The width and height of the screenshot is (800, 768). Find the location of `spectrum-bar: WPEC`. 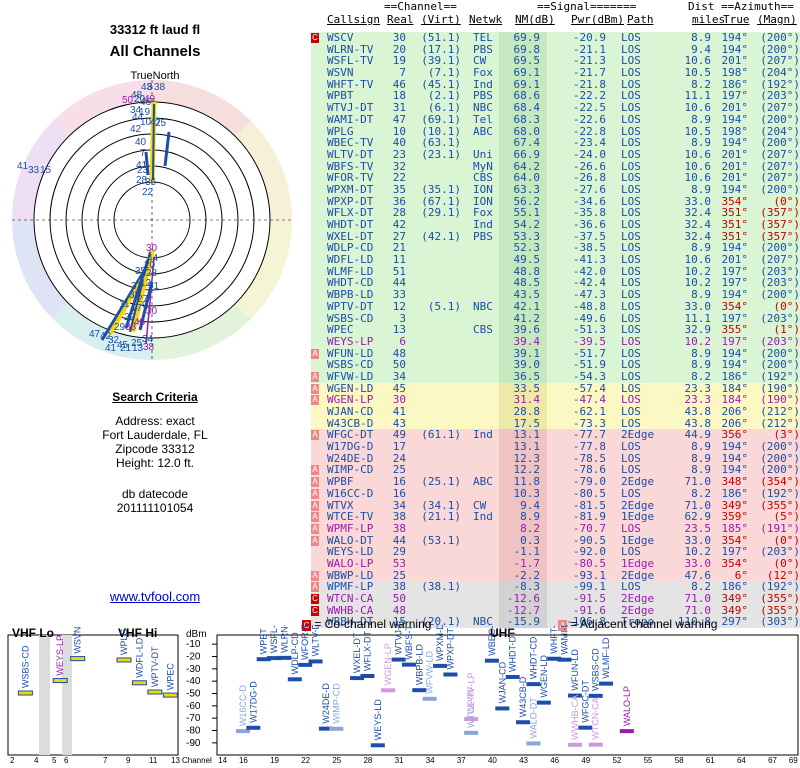

spectrum-bar: WPEC is located at coordinates (170, 680).